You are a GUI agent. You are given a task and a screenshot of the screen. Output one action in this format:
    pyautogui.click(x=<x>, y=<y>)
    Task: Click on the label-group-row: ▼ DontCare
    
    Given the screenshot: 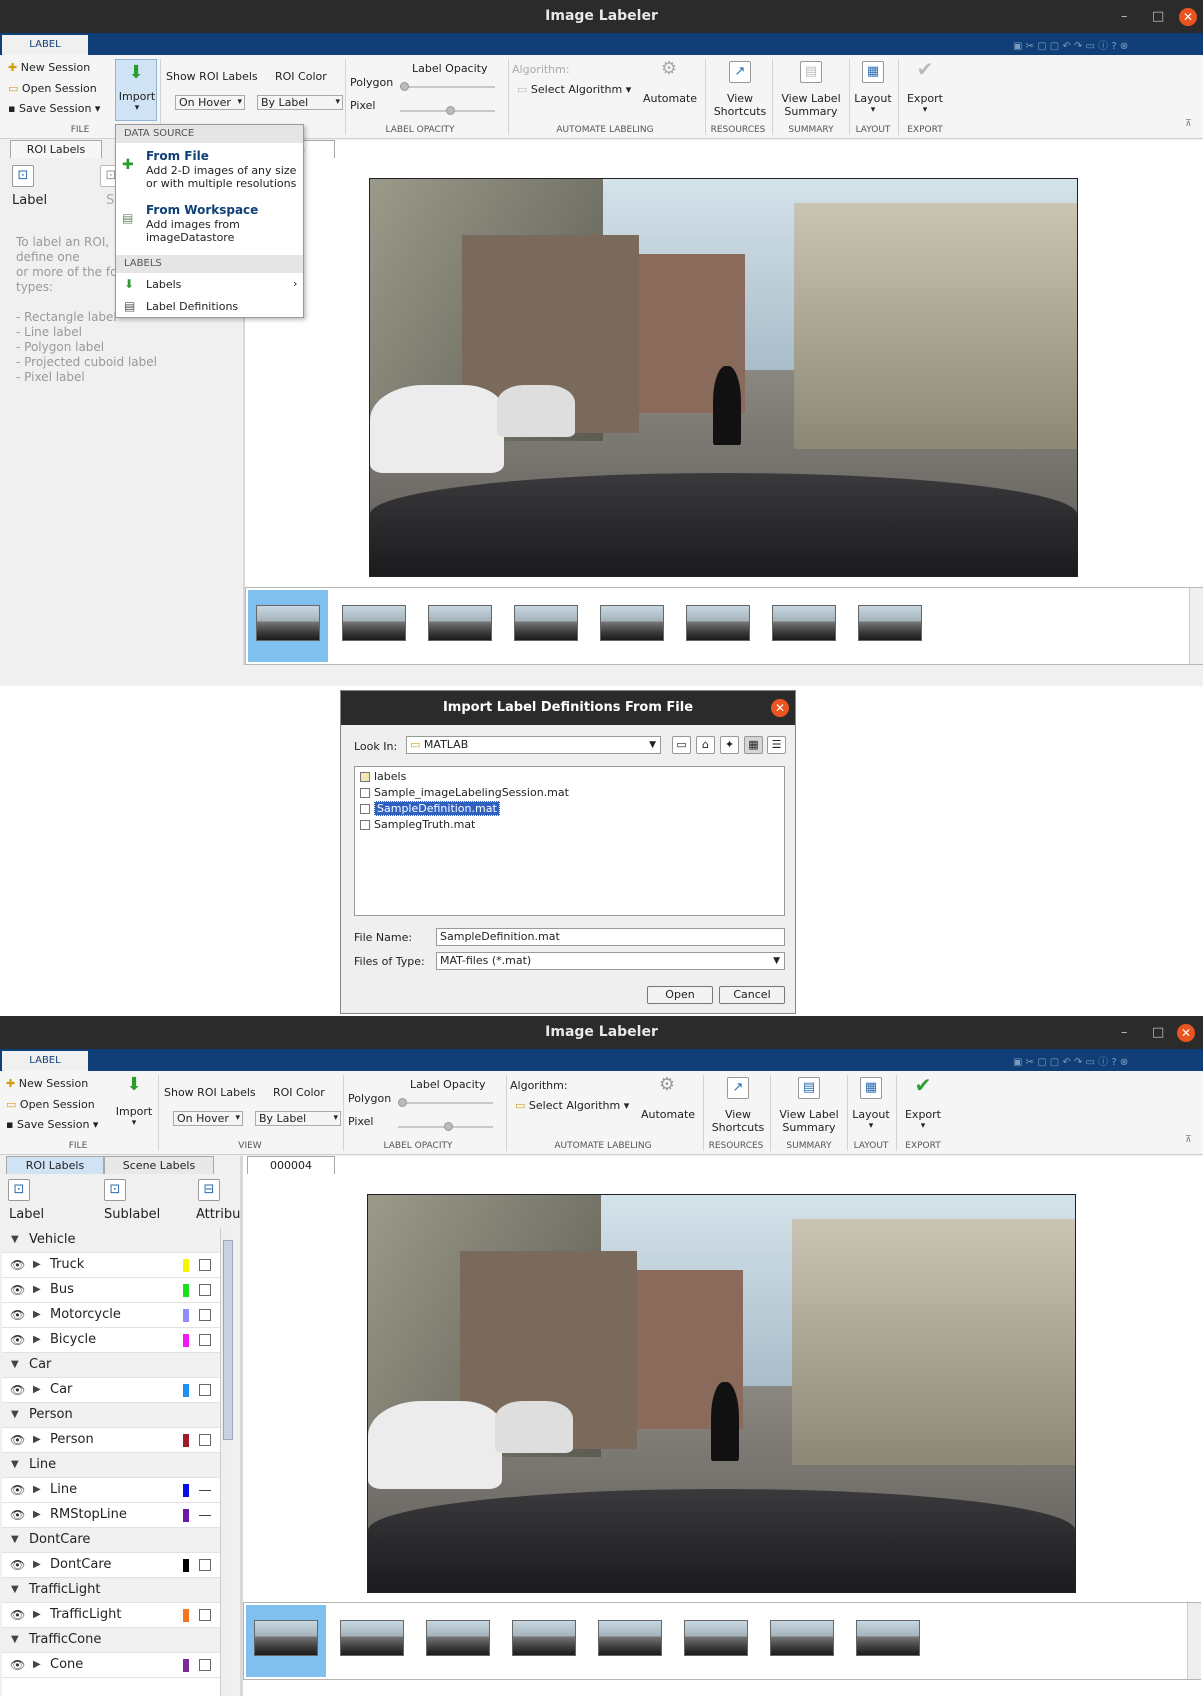 What is the action you would take?
    pyautogui.click(x=111, y=1540)
    